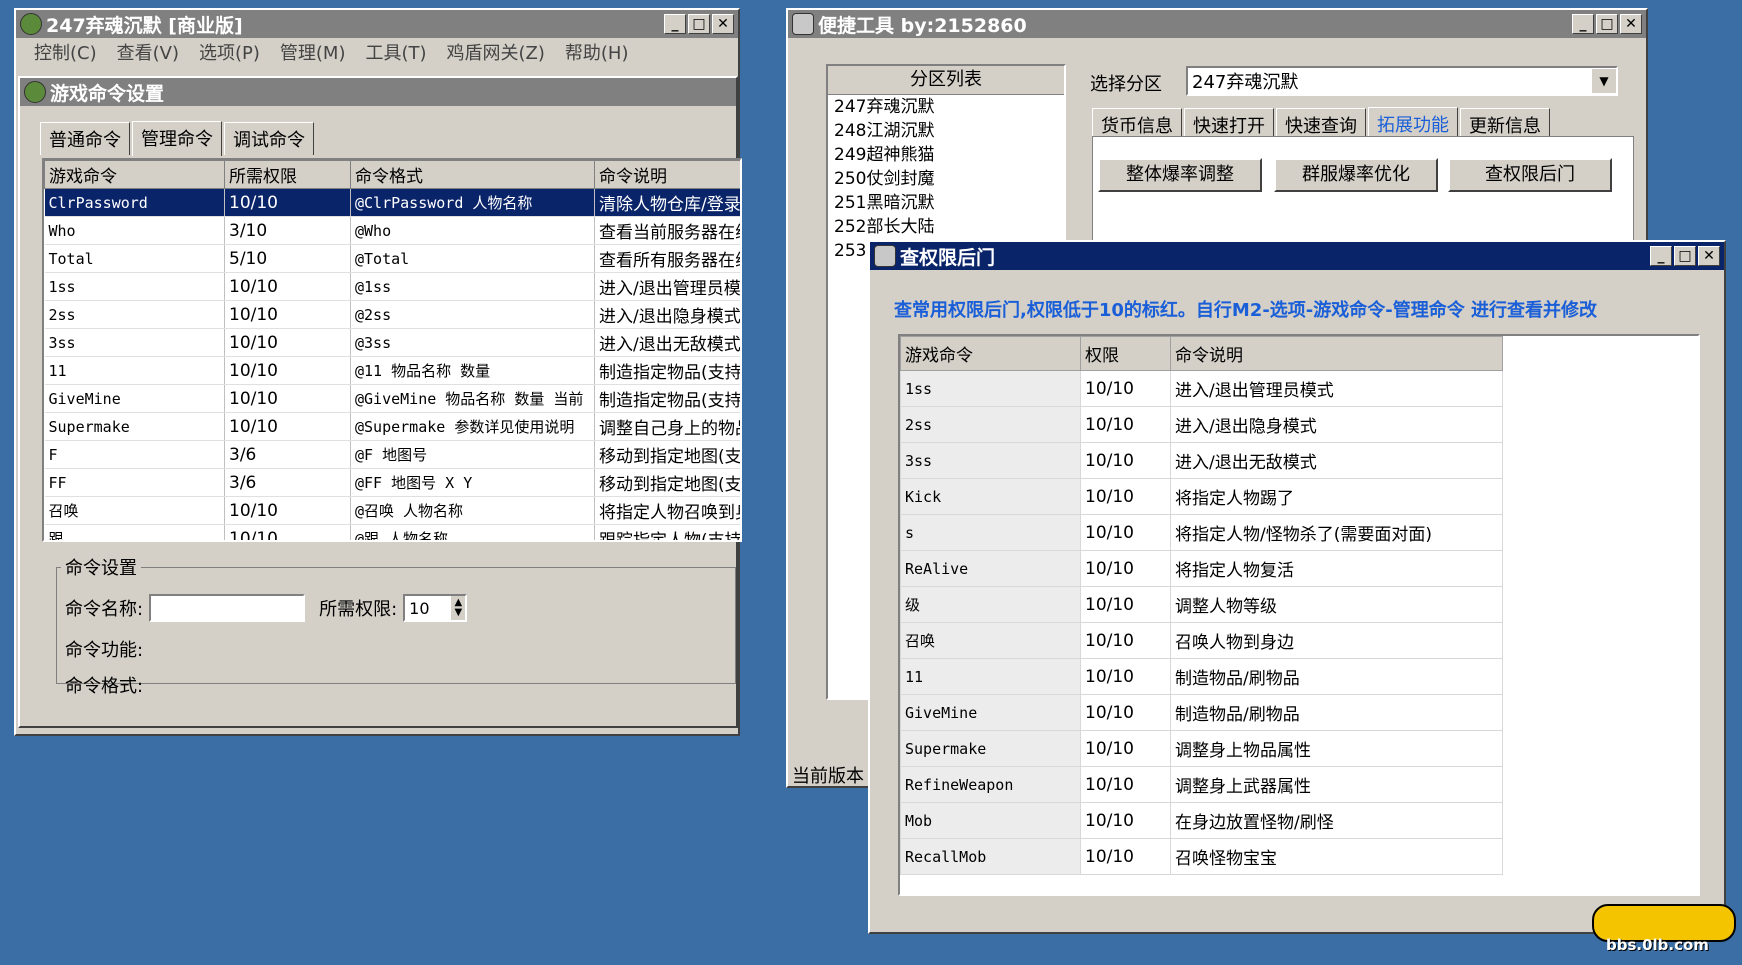 The width and height of the screenshot is (1742, 965). What do you see at coordinates (134, 398) in the screenshot?
I see `cell-command: GiveMine` at bounding box center [134, 398].